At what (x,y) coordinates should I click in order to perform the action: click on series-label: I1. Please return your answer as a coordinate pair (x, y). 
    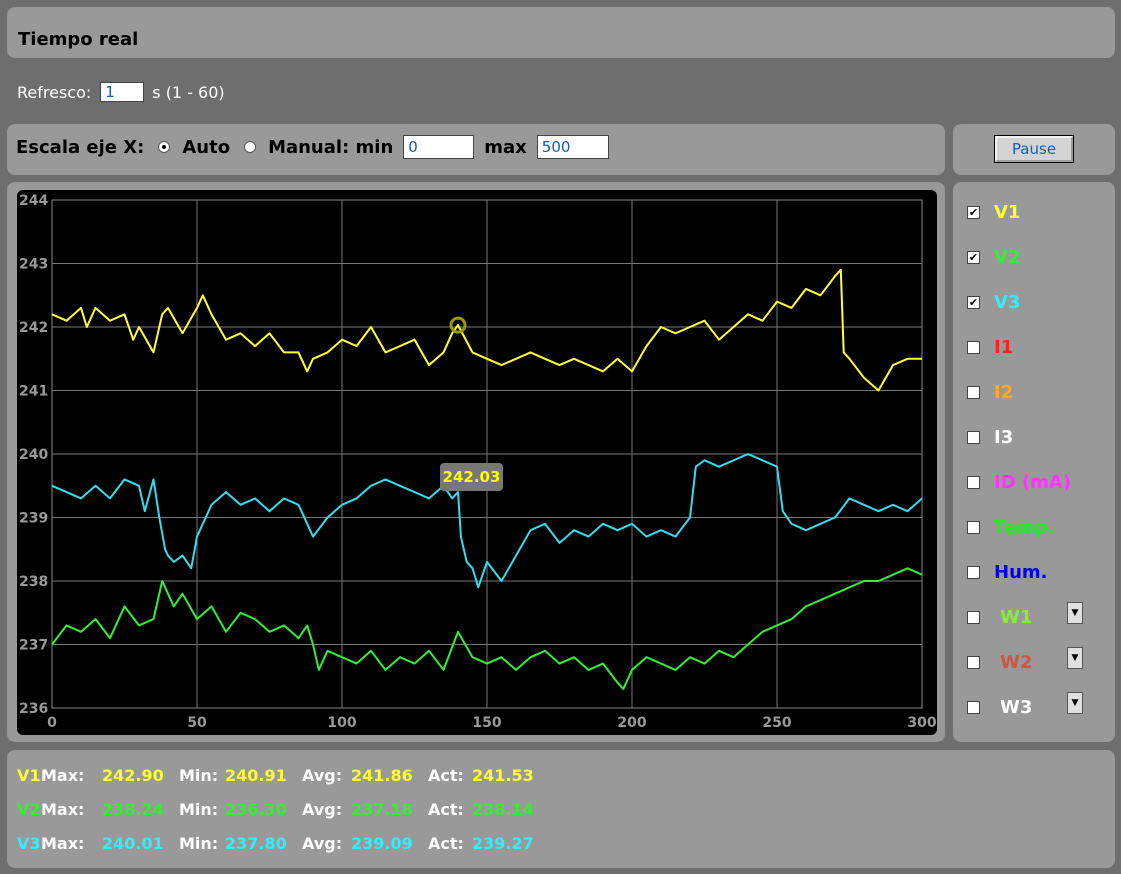
    Looking at the image, I should click on (1004, 347).